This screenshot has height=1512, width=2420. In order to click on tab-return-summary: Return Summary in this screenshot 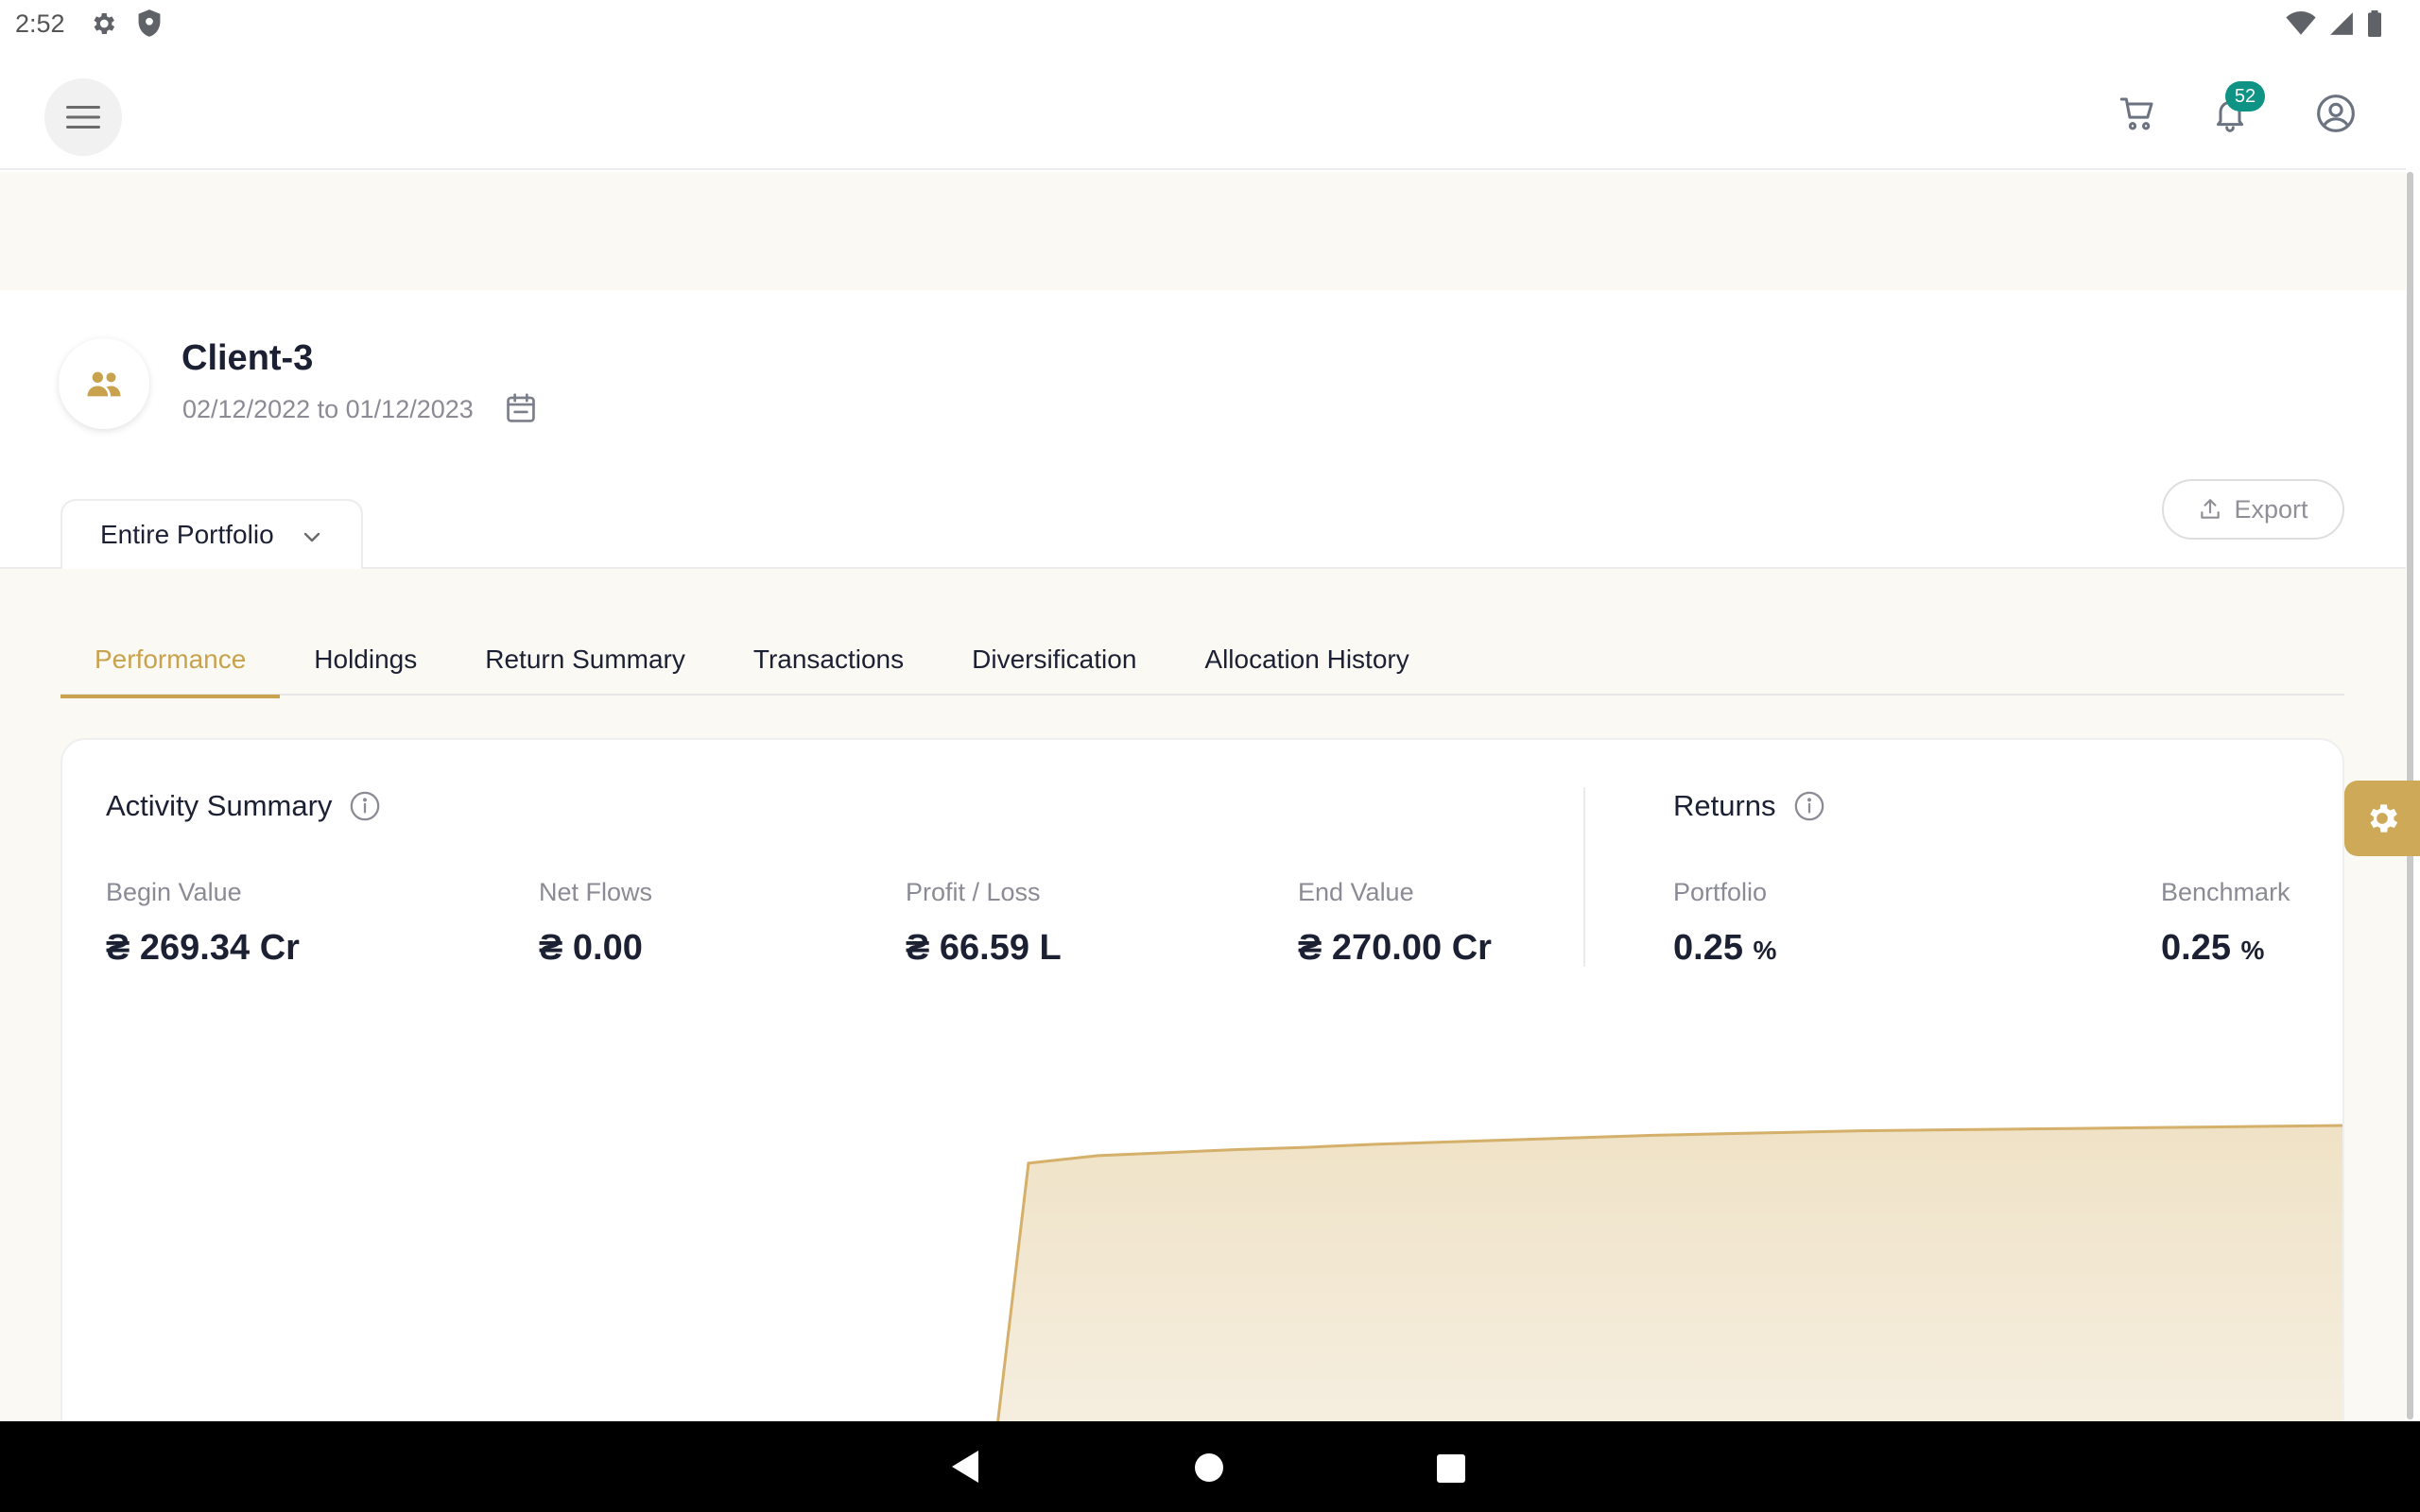, I will do `click(585, 660)`.